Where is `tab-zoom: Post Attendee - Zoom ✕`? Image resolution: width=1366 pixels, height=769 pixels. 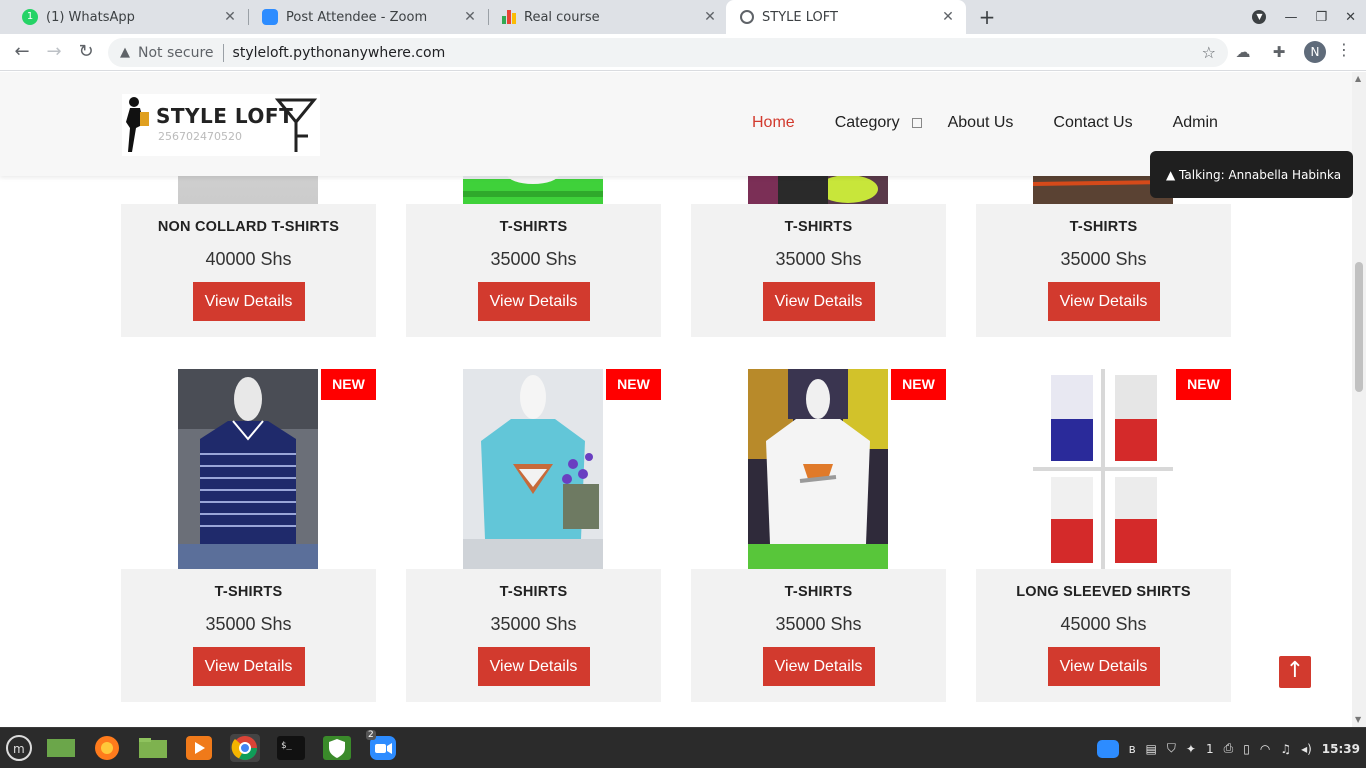 tab-zoom: Post Attendee - Zoom ✕ is located at coordinates (368, 17).